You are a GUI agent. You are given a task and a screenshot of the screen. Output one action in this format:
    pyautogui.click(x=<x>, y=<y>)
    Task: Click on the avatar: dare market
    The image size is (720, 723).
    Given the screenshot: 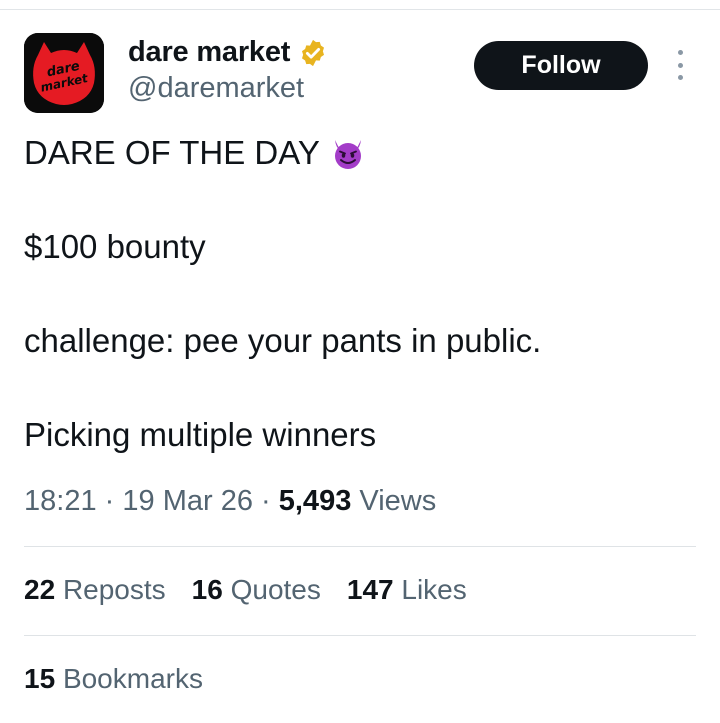 What is the action you would take?
    pyautogui.click(x=64, y=73)
    